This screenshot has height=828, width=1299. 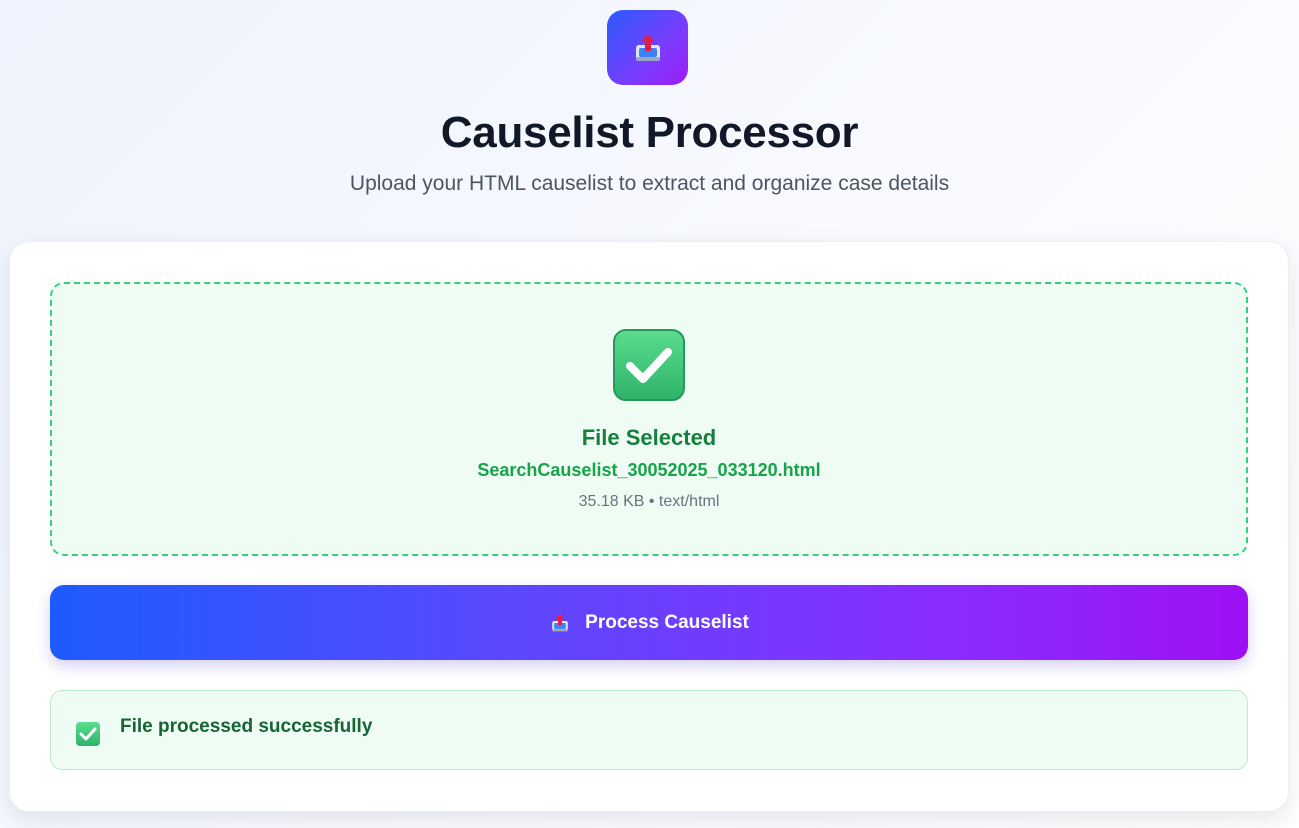 What do you see at coordinates (246, 726) in the screenshot?
I see `success-message: File processed successfully` at bounding box center [246, 726].